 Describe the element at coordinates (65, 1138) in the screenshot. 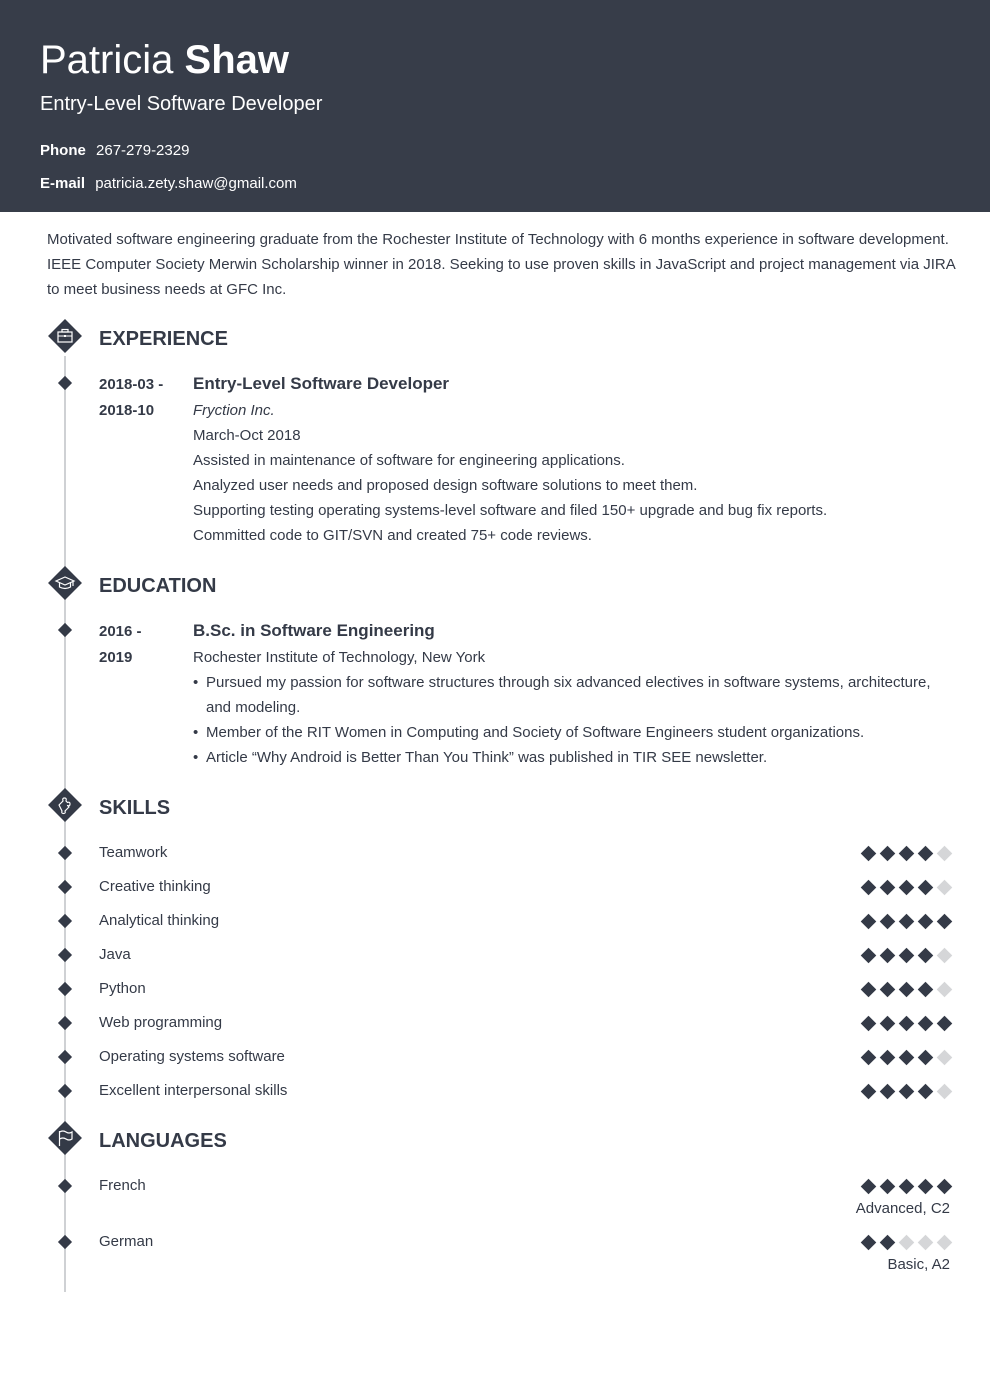

I see `flag-icon` at that location.